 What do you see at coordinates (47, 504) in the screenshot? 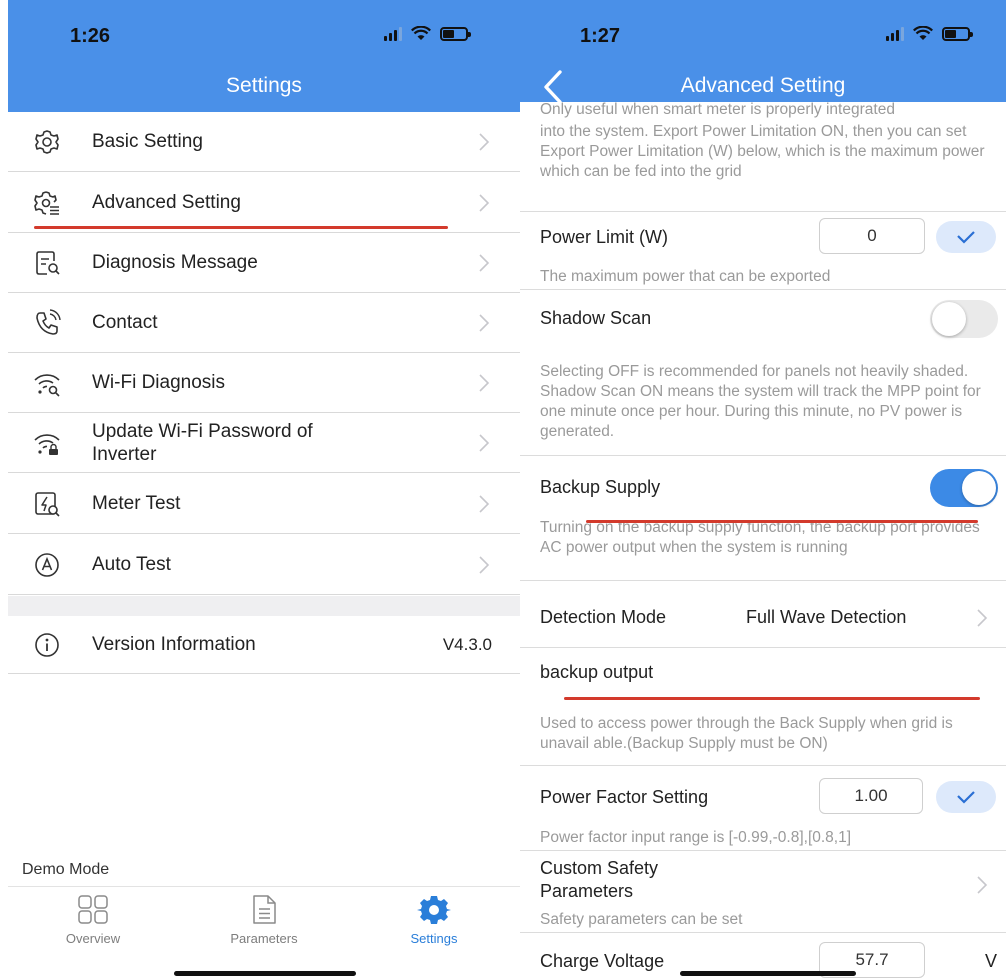
I see `meter-search-icon` at bounding box center [47, 504].